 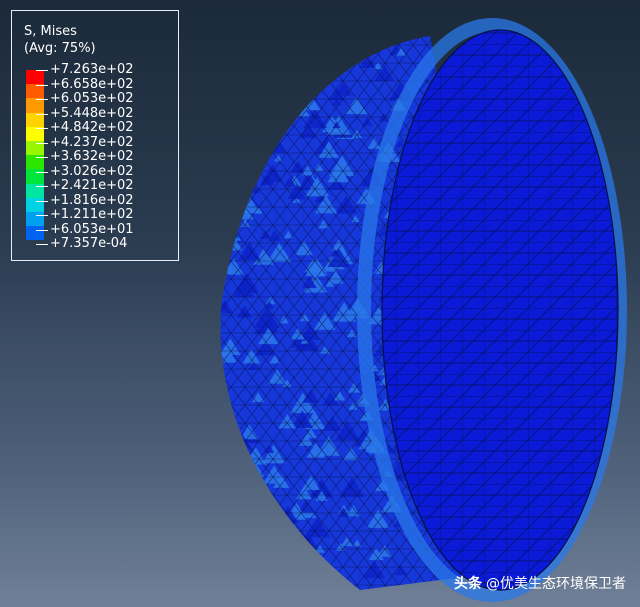 What do you see at coordinates (85, 127) in the screenshot?
I see `legend-tick-label: +4.842e+02` at bounding box center [85, 127].